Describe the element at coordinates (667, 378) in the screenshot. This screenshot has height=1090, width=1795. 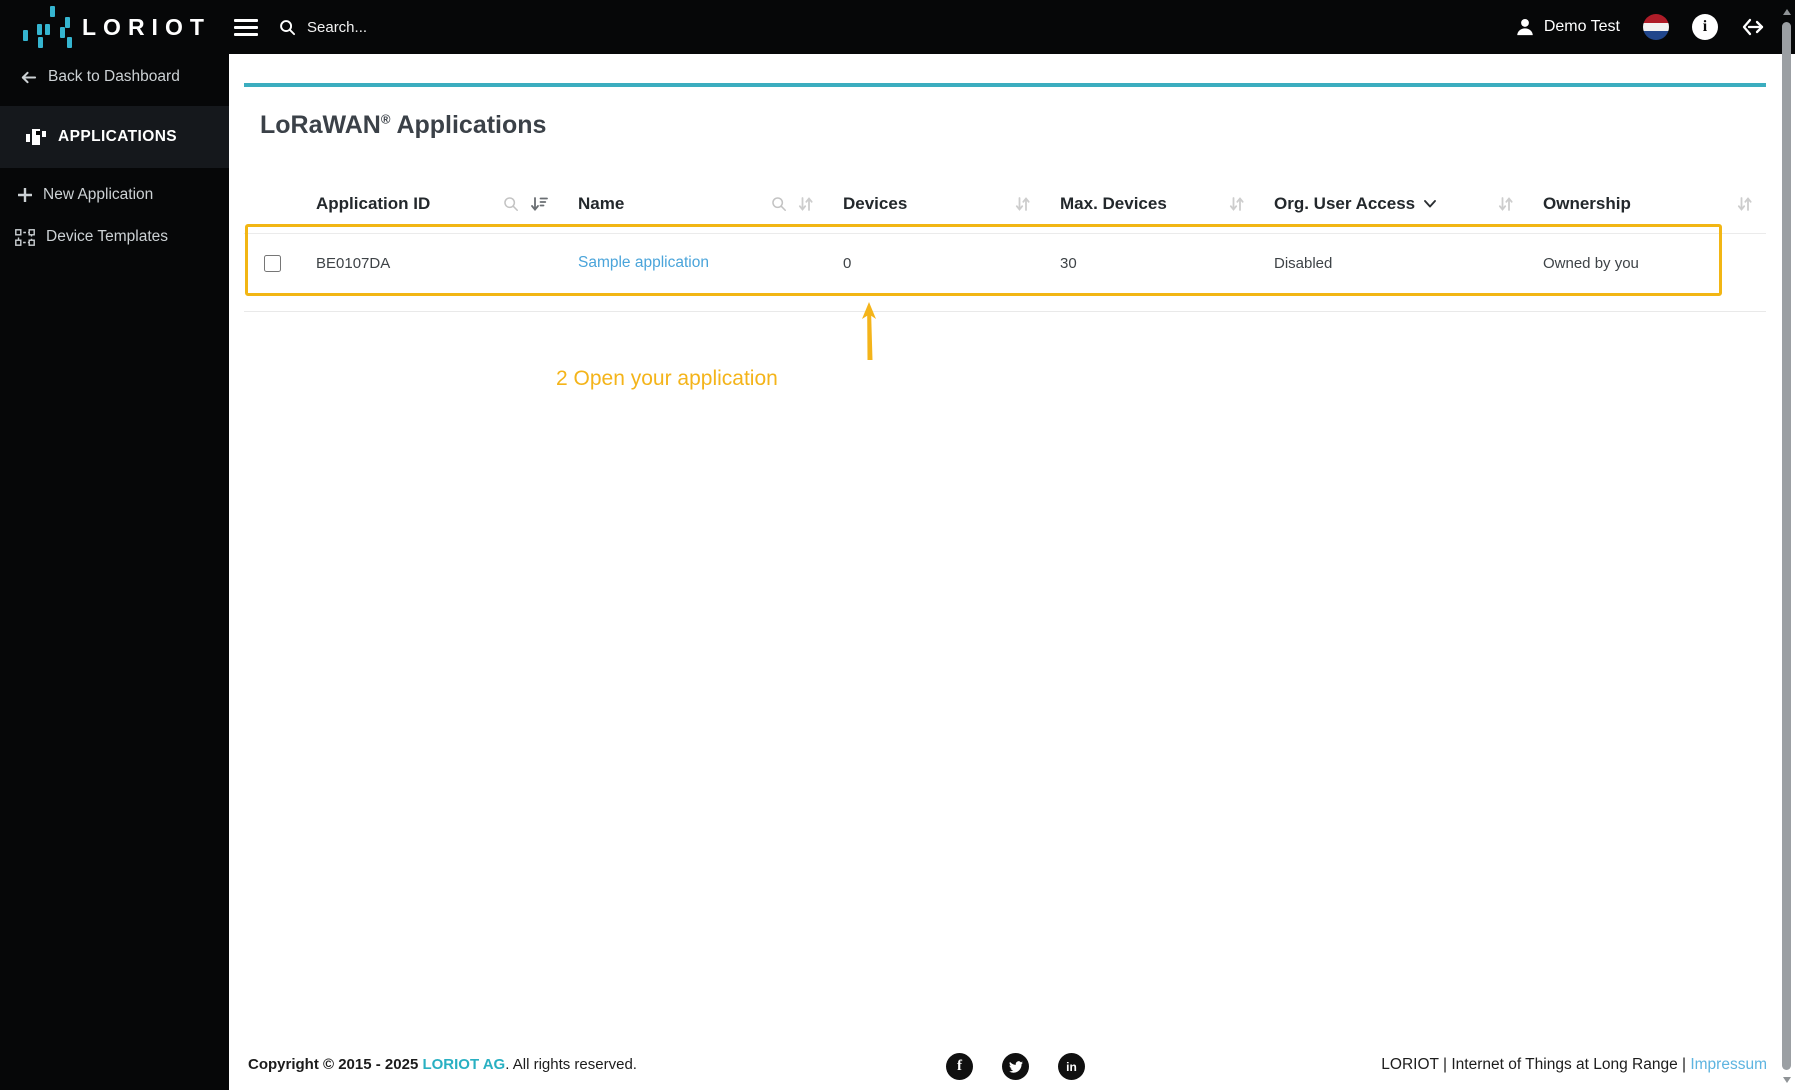
I see `tutorial-step-label: 2 Open your application` at that location.